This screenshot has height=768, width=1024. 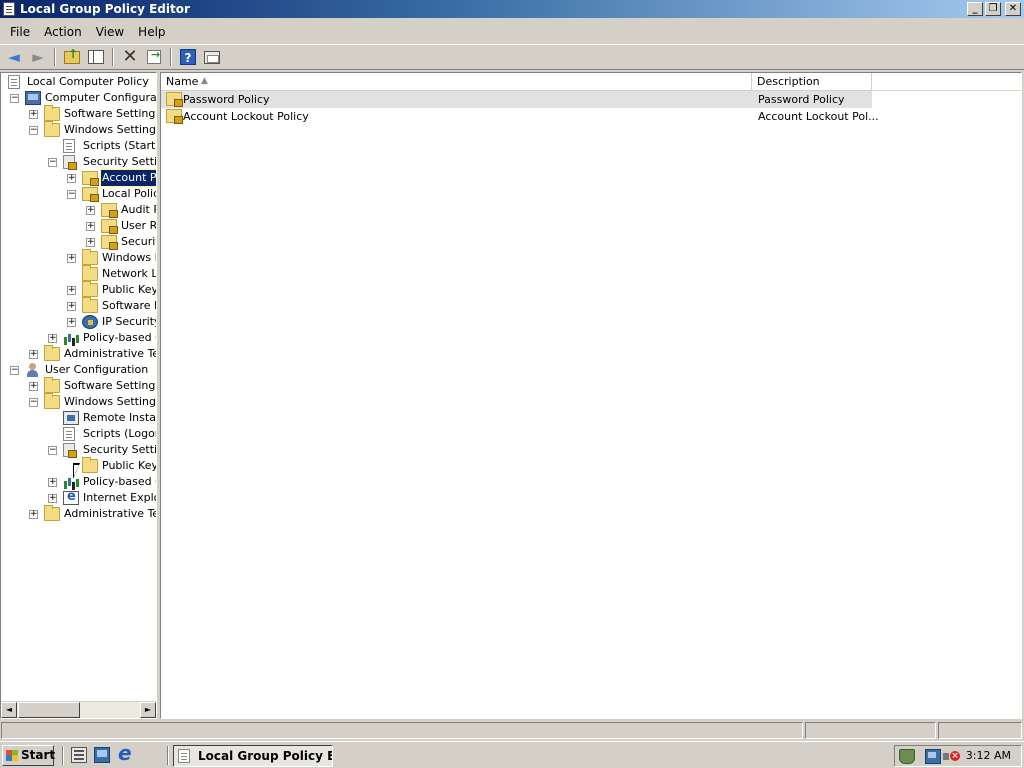 I want to click on export-icon, so click(x=154, y=56).